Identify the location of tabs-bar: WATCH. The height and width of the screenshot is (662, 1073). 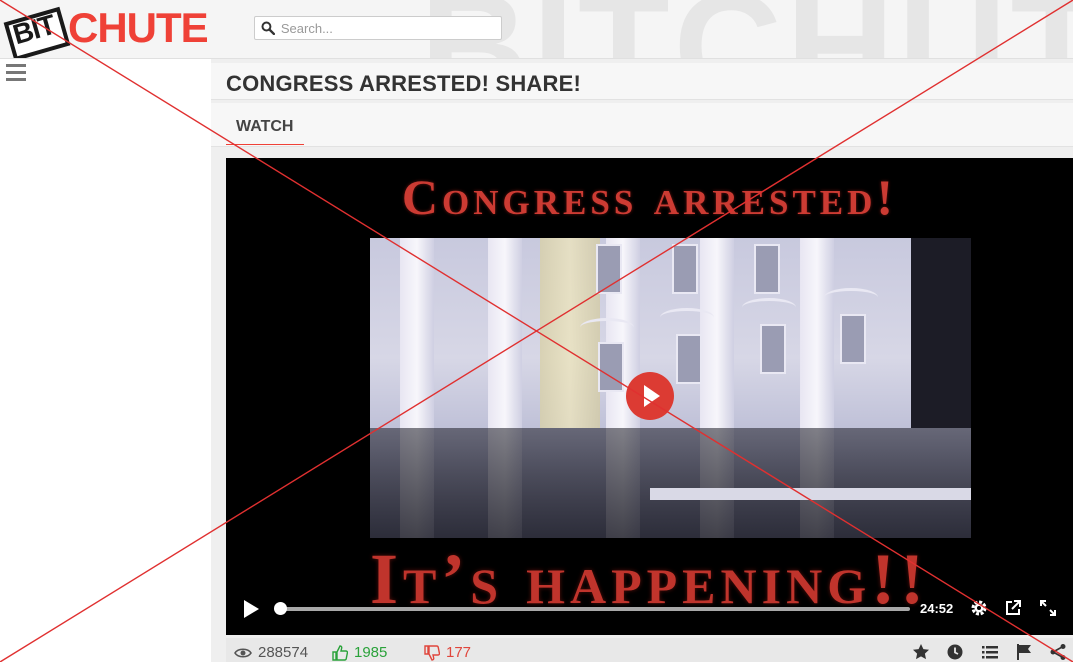
(642, 125).